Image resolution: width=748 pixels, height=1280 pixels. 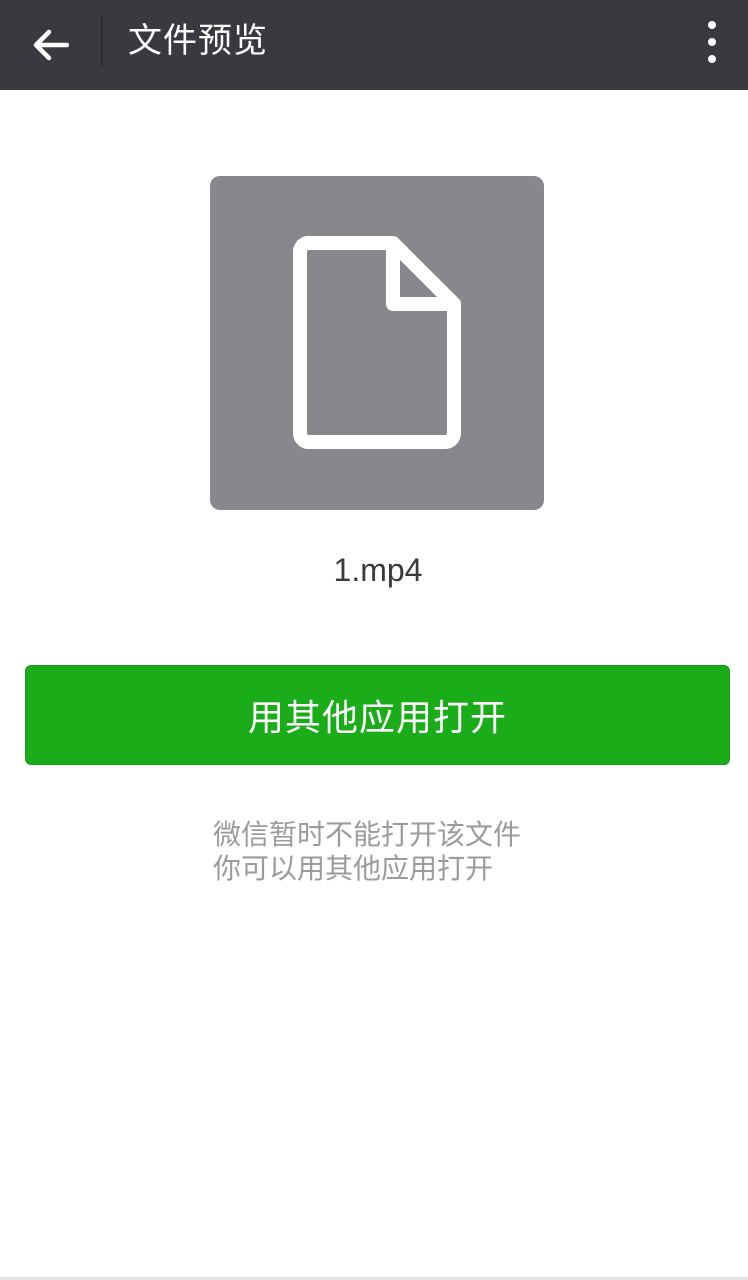 I want to click on hint-line-1: 微信暂时不能打开该文件, so click(x=367, y=834).